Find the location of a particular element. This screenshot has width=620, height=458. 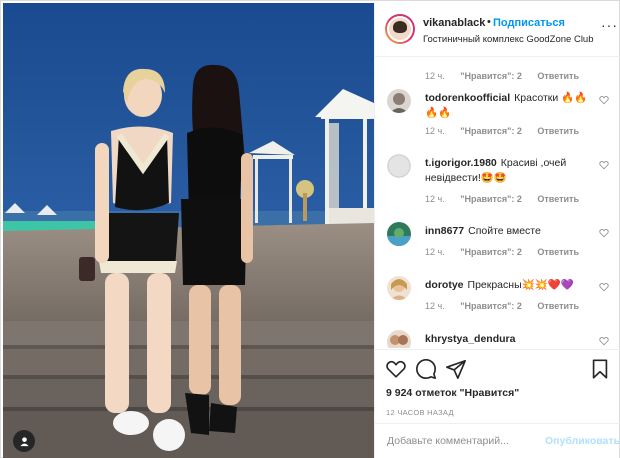

commenter-username: t.igorigor.1980 is located at coordinates (461, 163).